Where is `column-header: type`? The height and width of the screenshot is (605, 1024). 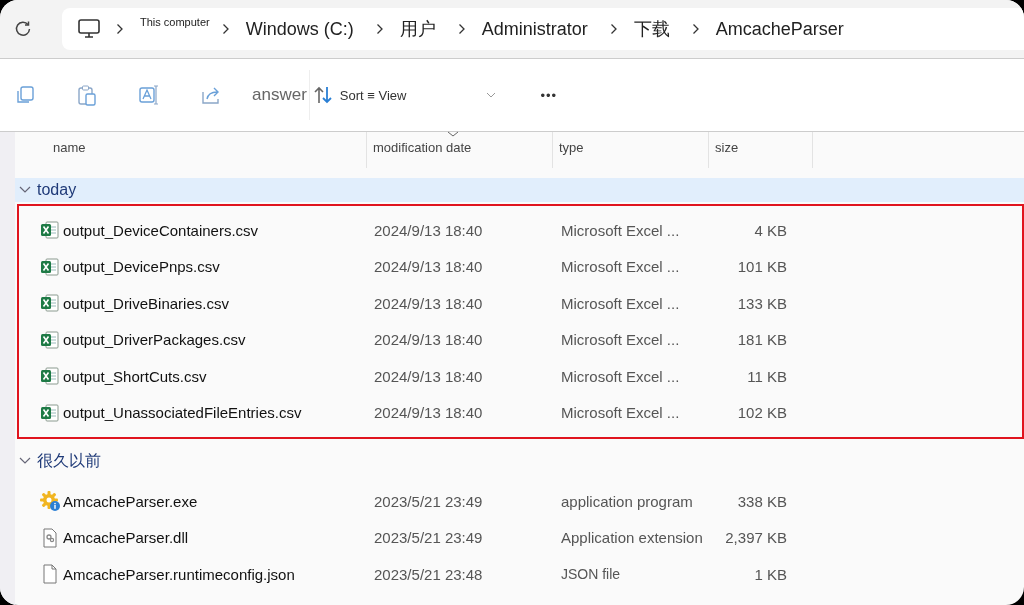
column-header: type is located at coordinates (631, 150).